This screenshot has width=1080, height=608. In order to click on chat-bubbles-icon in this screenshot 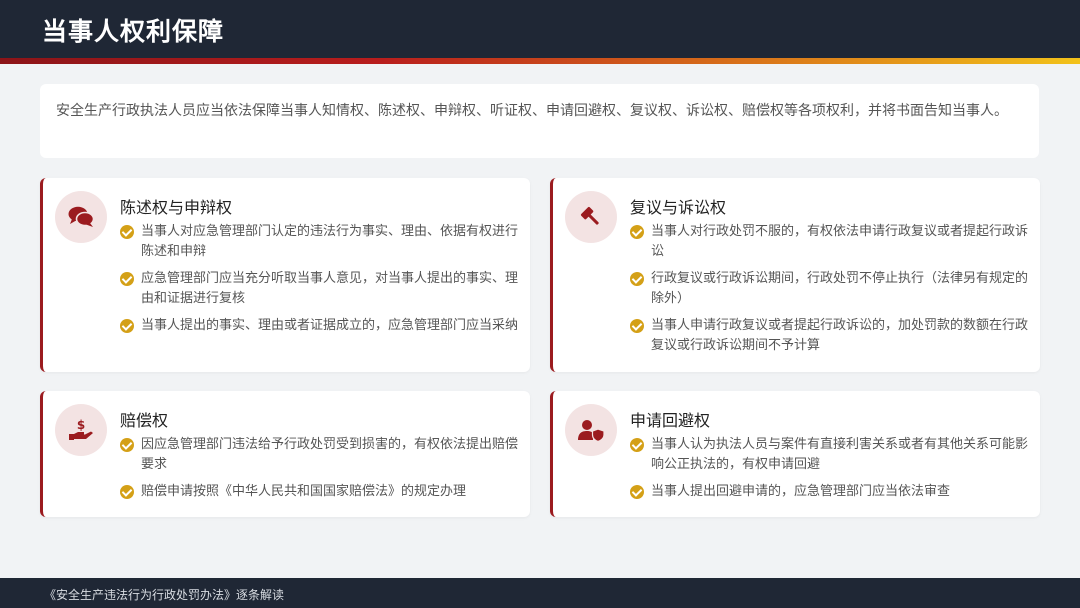, I will do `click(81, 217)`.